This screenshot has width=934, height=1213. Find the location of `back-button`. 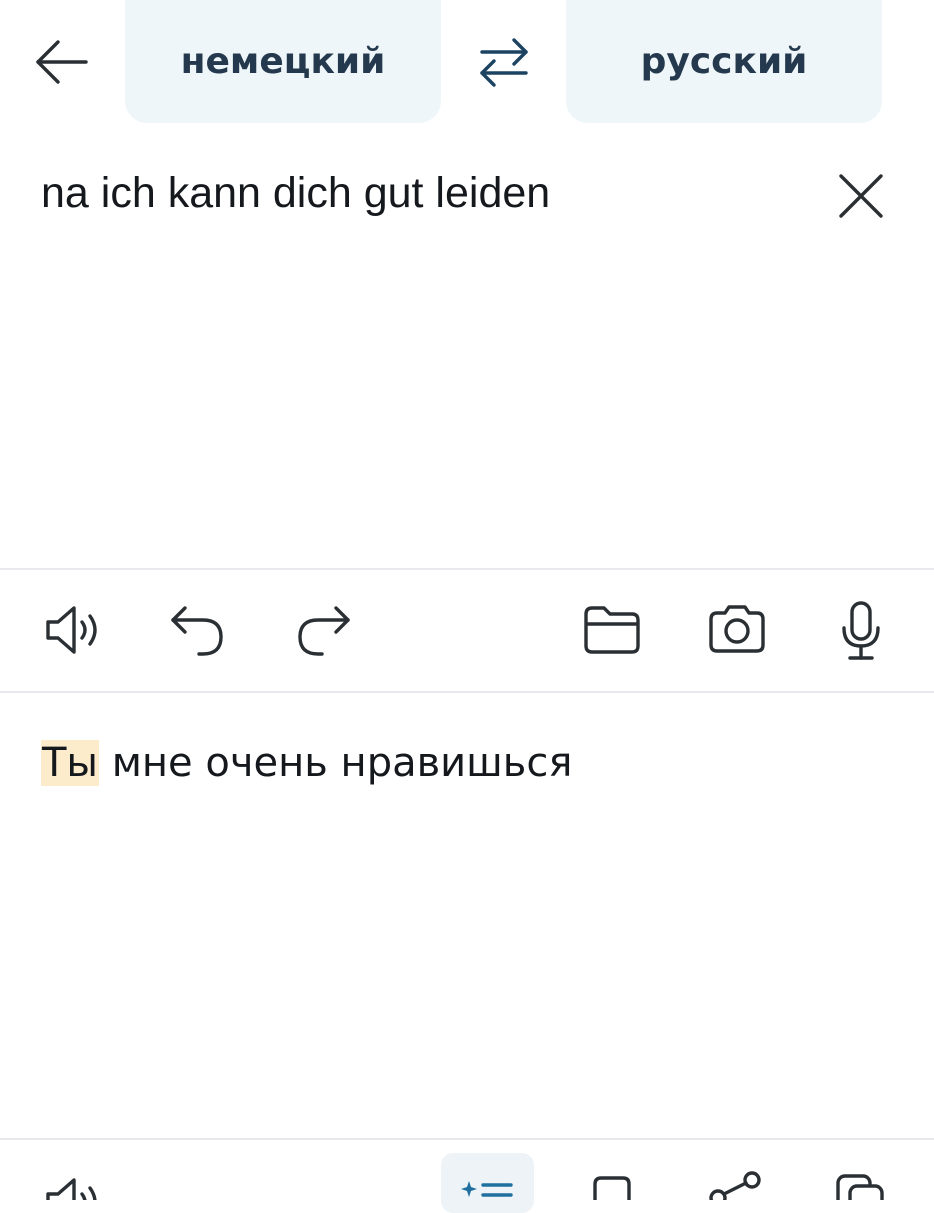

back-button is located at coordinates (62, 62).